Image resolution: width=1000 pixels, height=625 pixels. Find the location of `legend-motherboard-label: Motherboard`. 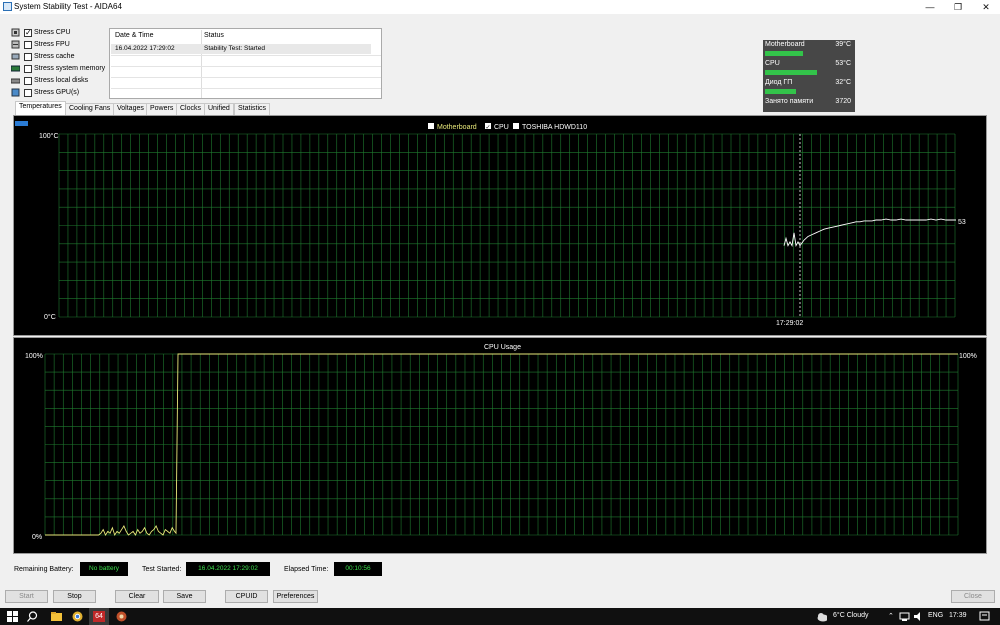

legend-motherboard-label: Motherboard is located at coordinates (457, 127).